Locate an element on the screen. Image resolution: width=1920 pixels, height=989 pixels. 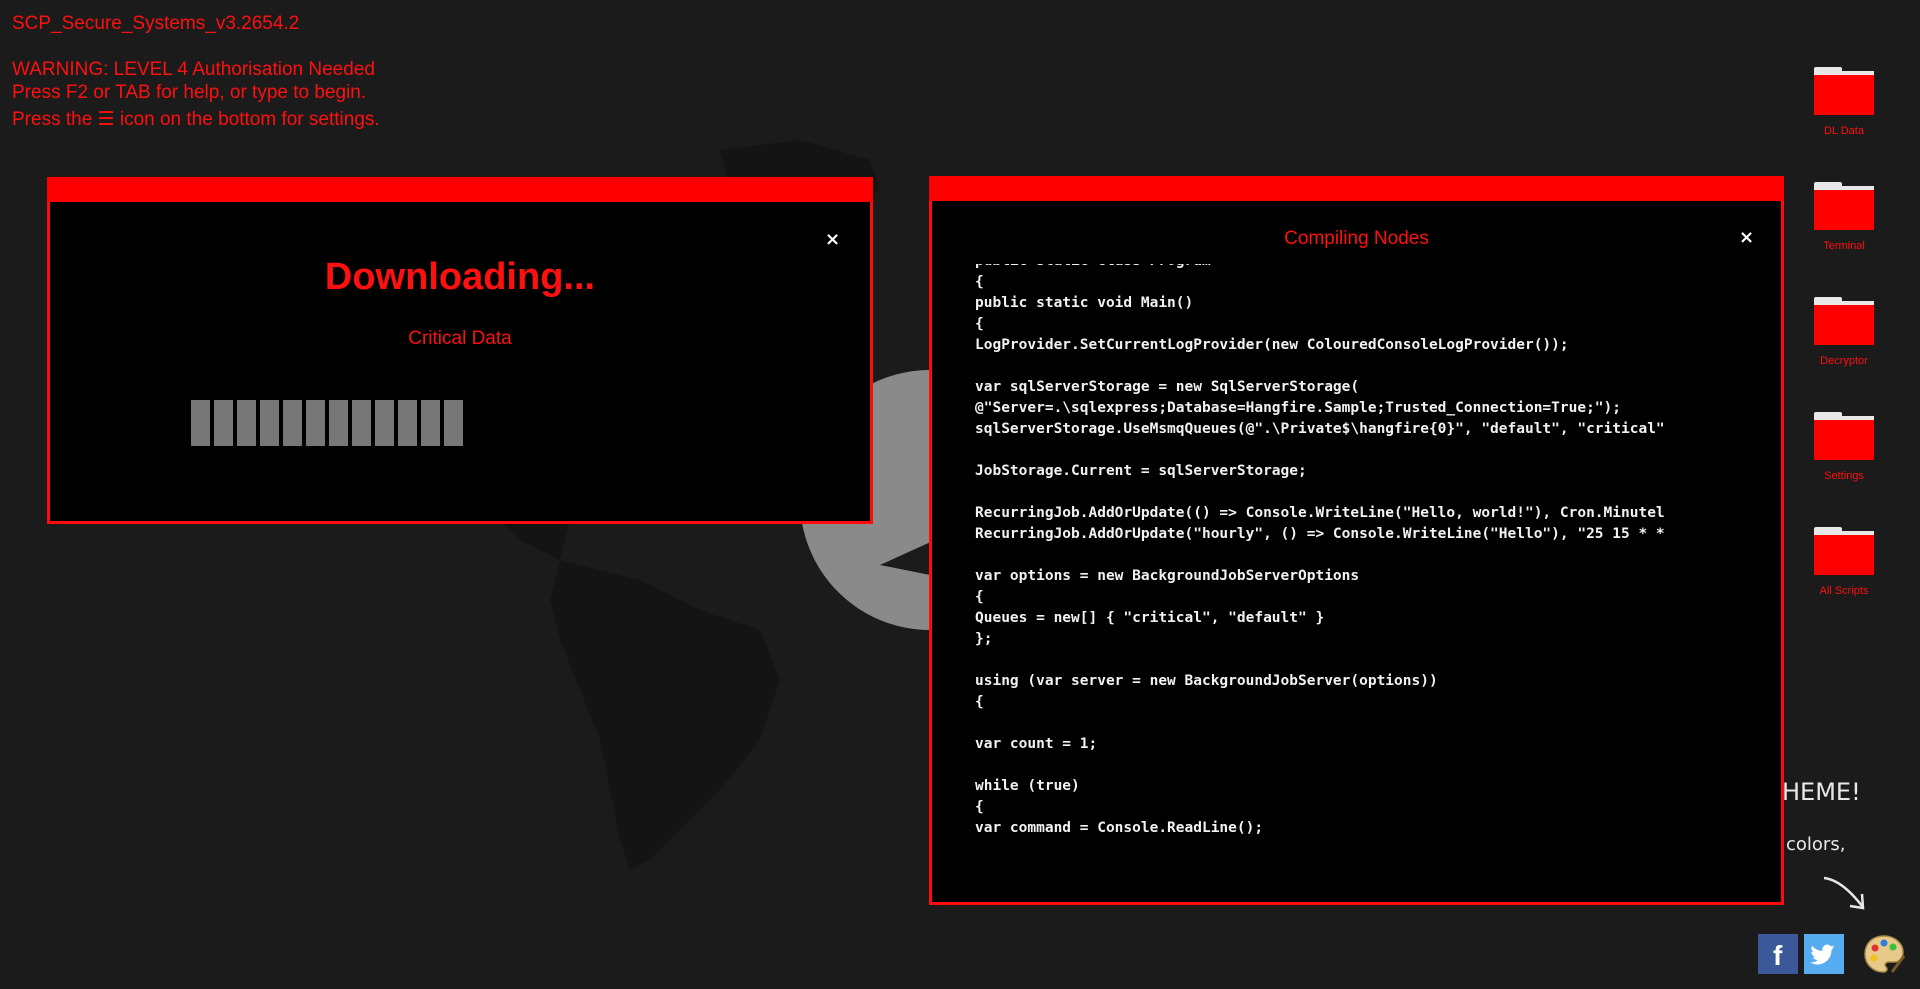
code-line: JobStorage.Current = sqlServerStorage; is located at coordinates (1141, 471).